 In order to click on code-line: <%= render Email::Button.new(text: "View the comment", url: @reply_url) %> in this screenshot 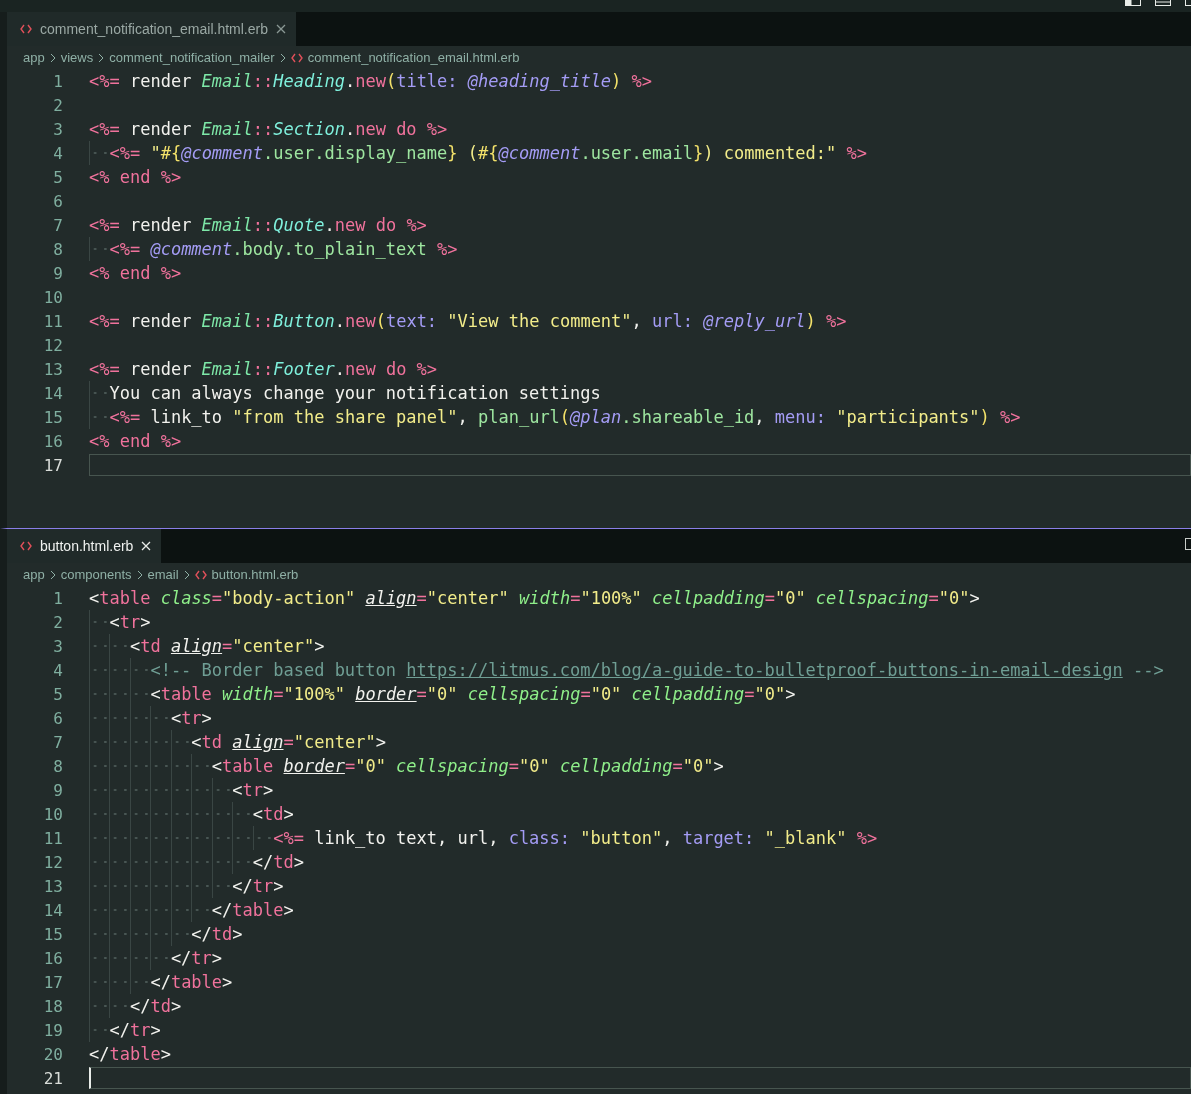, I will do `click(468, 321)`.